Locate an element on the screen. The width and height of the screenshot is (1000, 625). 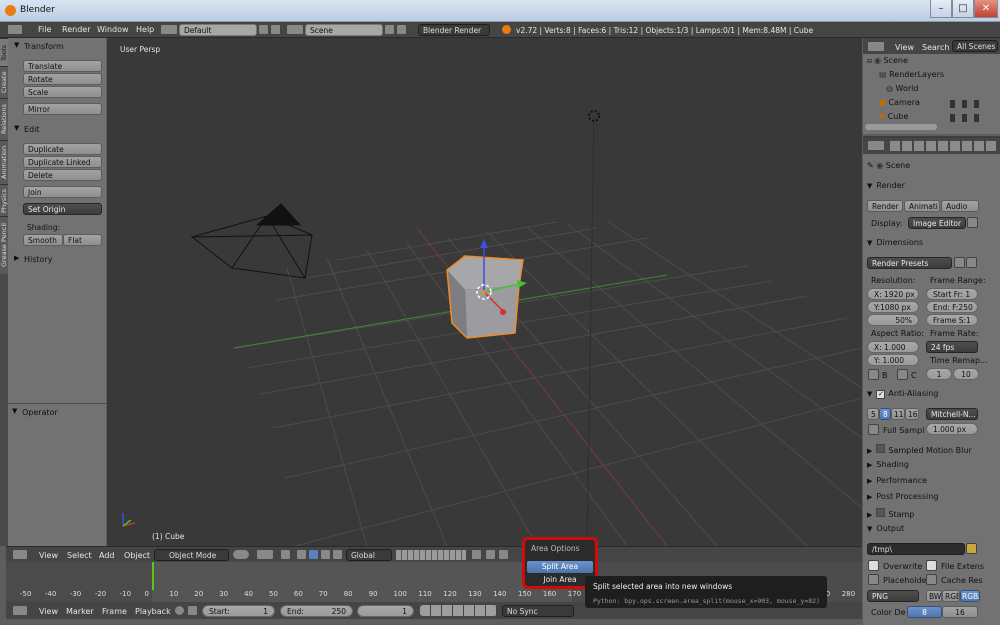
add-scene-icon is located at coordinates (389, 29).